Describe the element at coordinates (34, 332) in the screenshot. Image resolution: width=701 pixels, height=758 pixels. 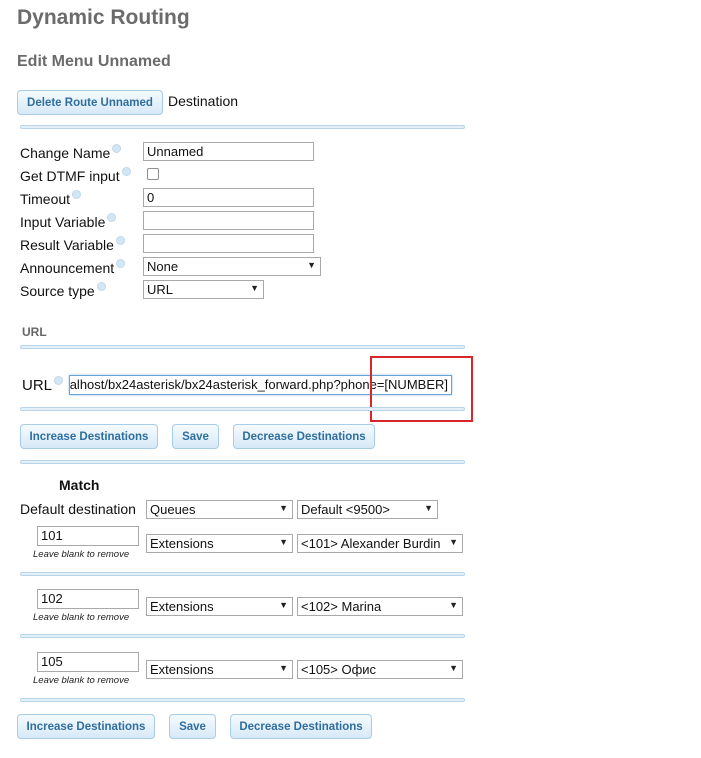
I see `url-section-heading: URL` at that location.